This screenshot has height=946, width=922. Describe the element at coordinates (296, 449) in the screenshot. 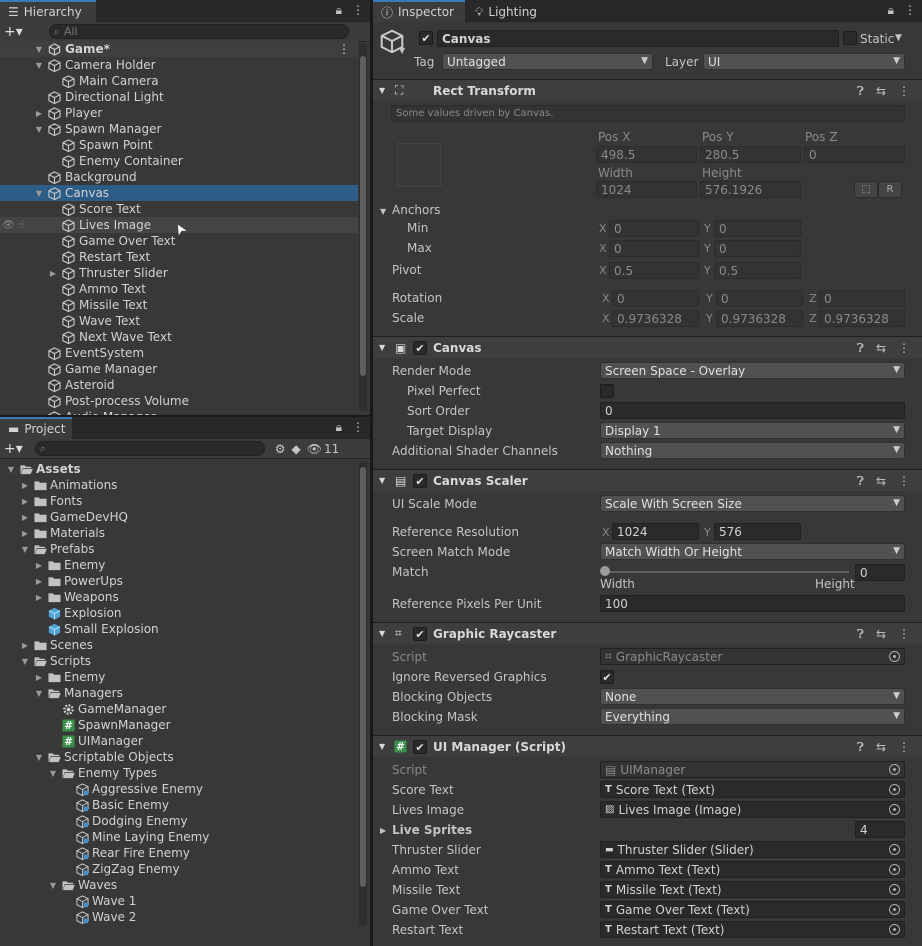

I see `filter-label-icon: ◆` at that location.